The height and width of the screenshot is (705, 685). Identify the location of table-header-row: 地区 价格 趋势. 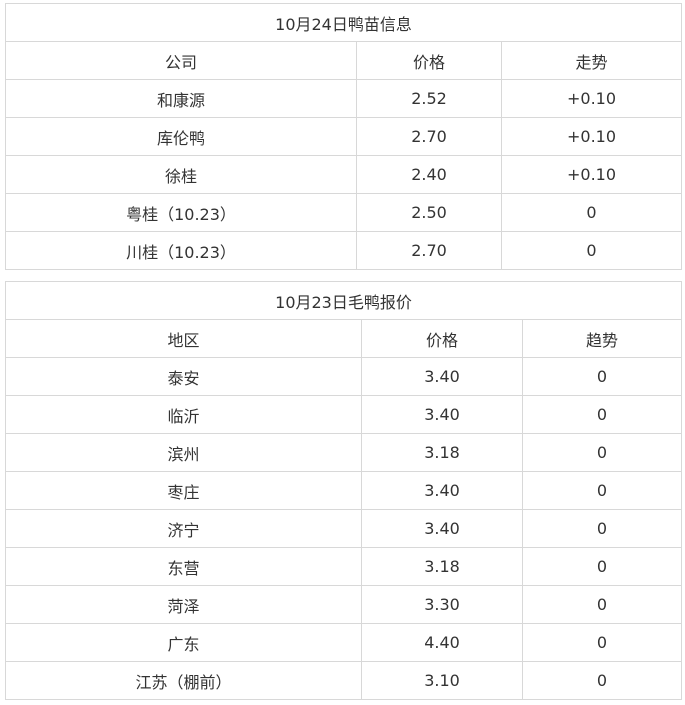
(344, 338).